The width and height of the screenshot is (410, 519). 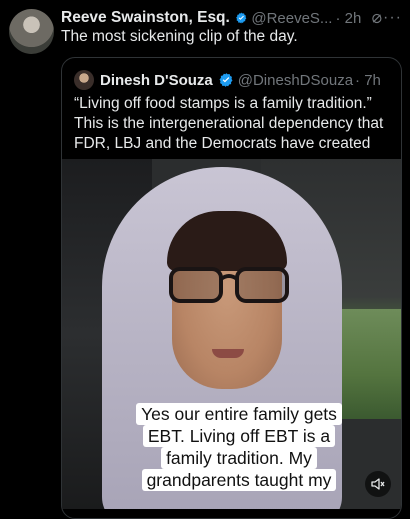 What do you see at coordinates (239, 480) in the screenshot?
I see `caption-line: grandparents taught my` at bounding box center [239, 480].